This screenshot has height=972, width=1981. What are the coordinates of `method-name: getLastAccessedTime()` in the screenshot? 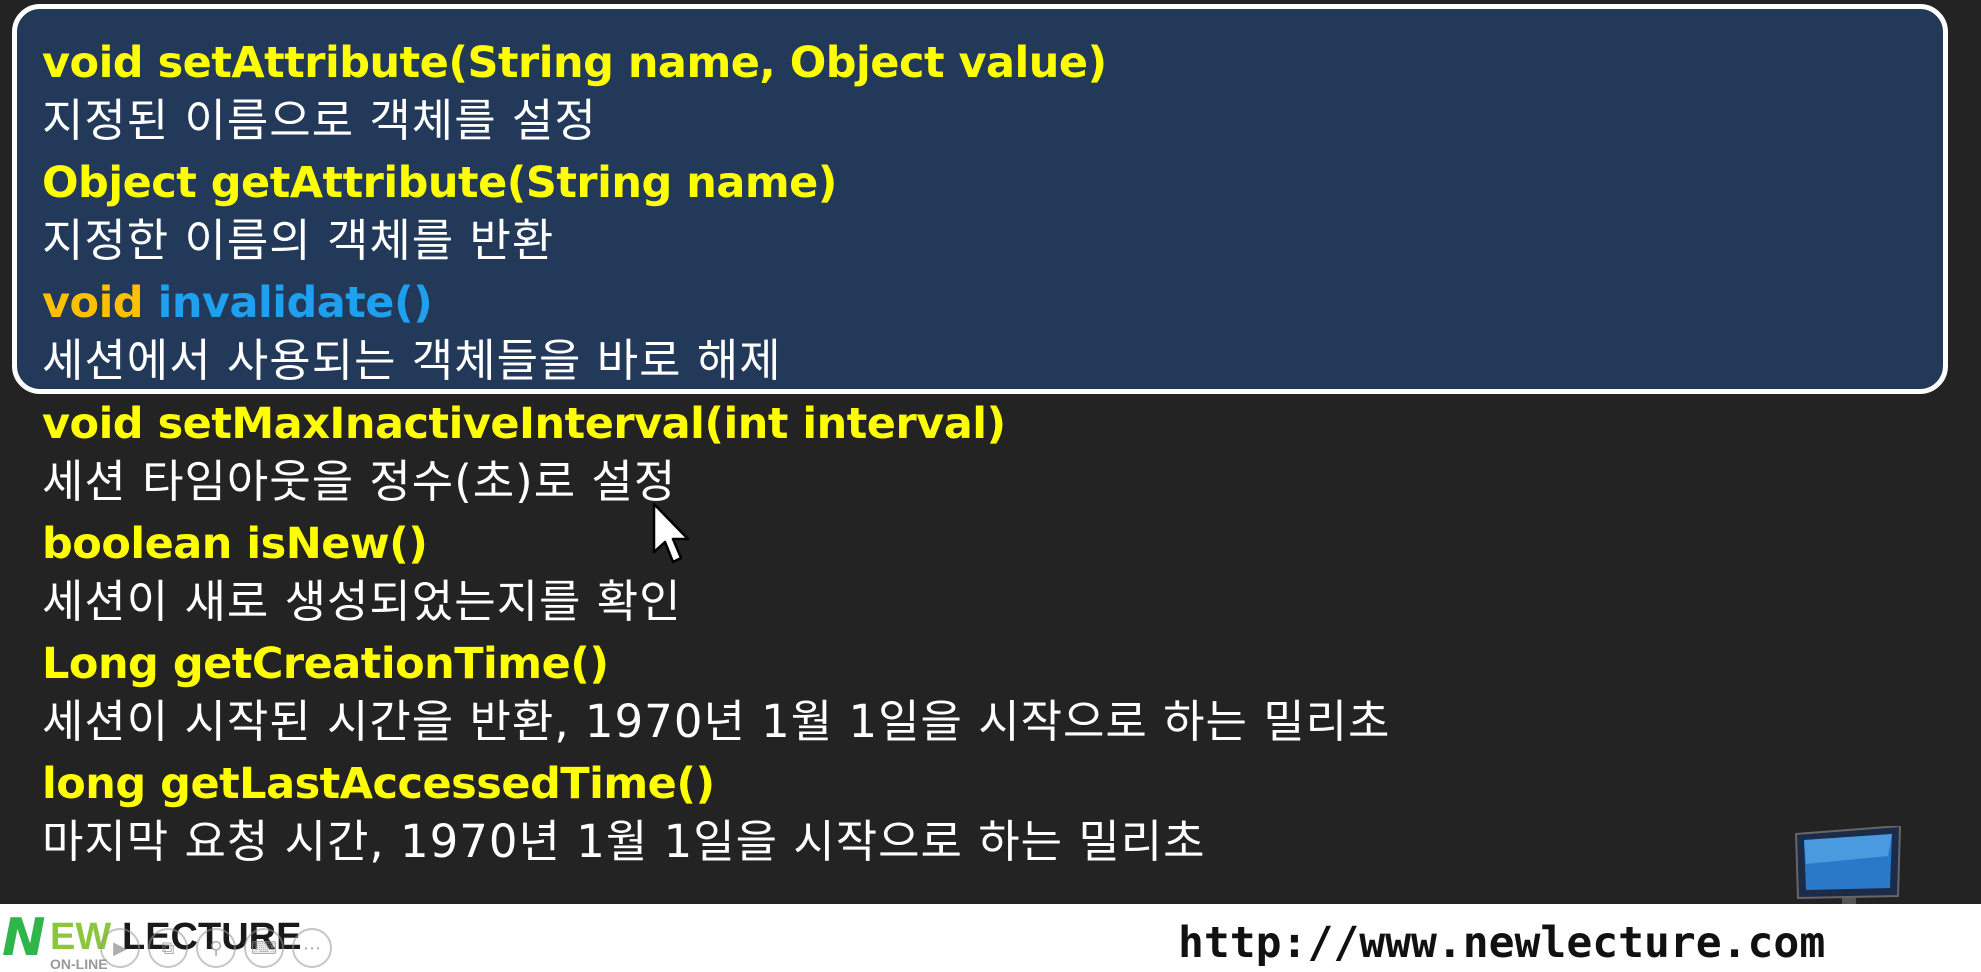 It's located at (437, 784).